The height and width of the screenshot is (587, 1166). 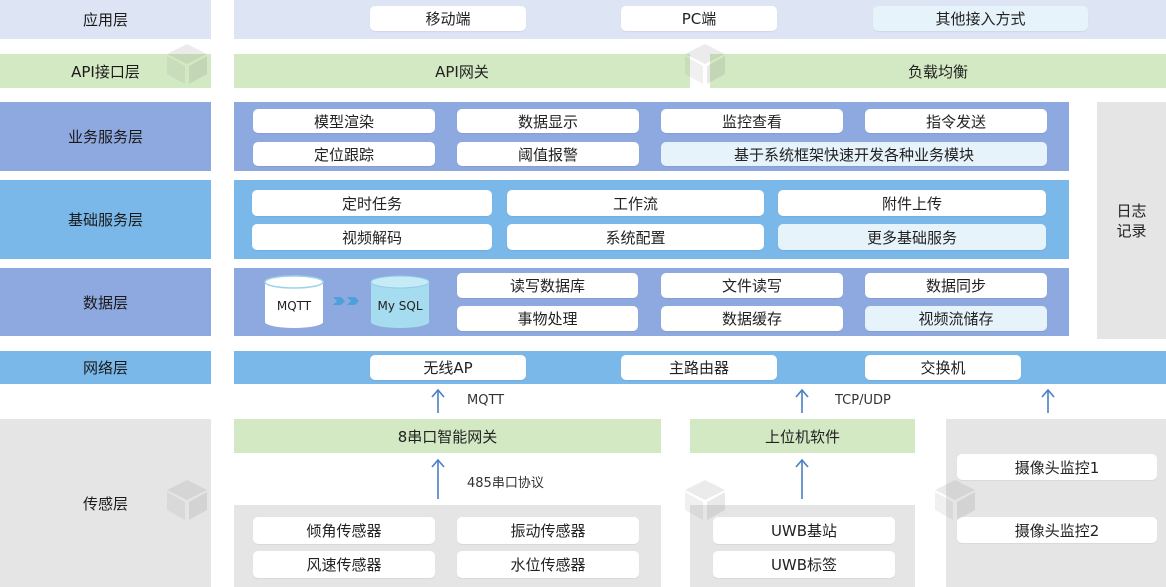 What do you see at coordinates (635, 203) in the screenshot?
I see `base-item-workflow: 工作流` at bounding box center [635, 203].